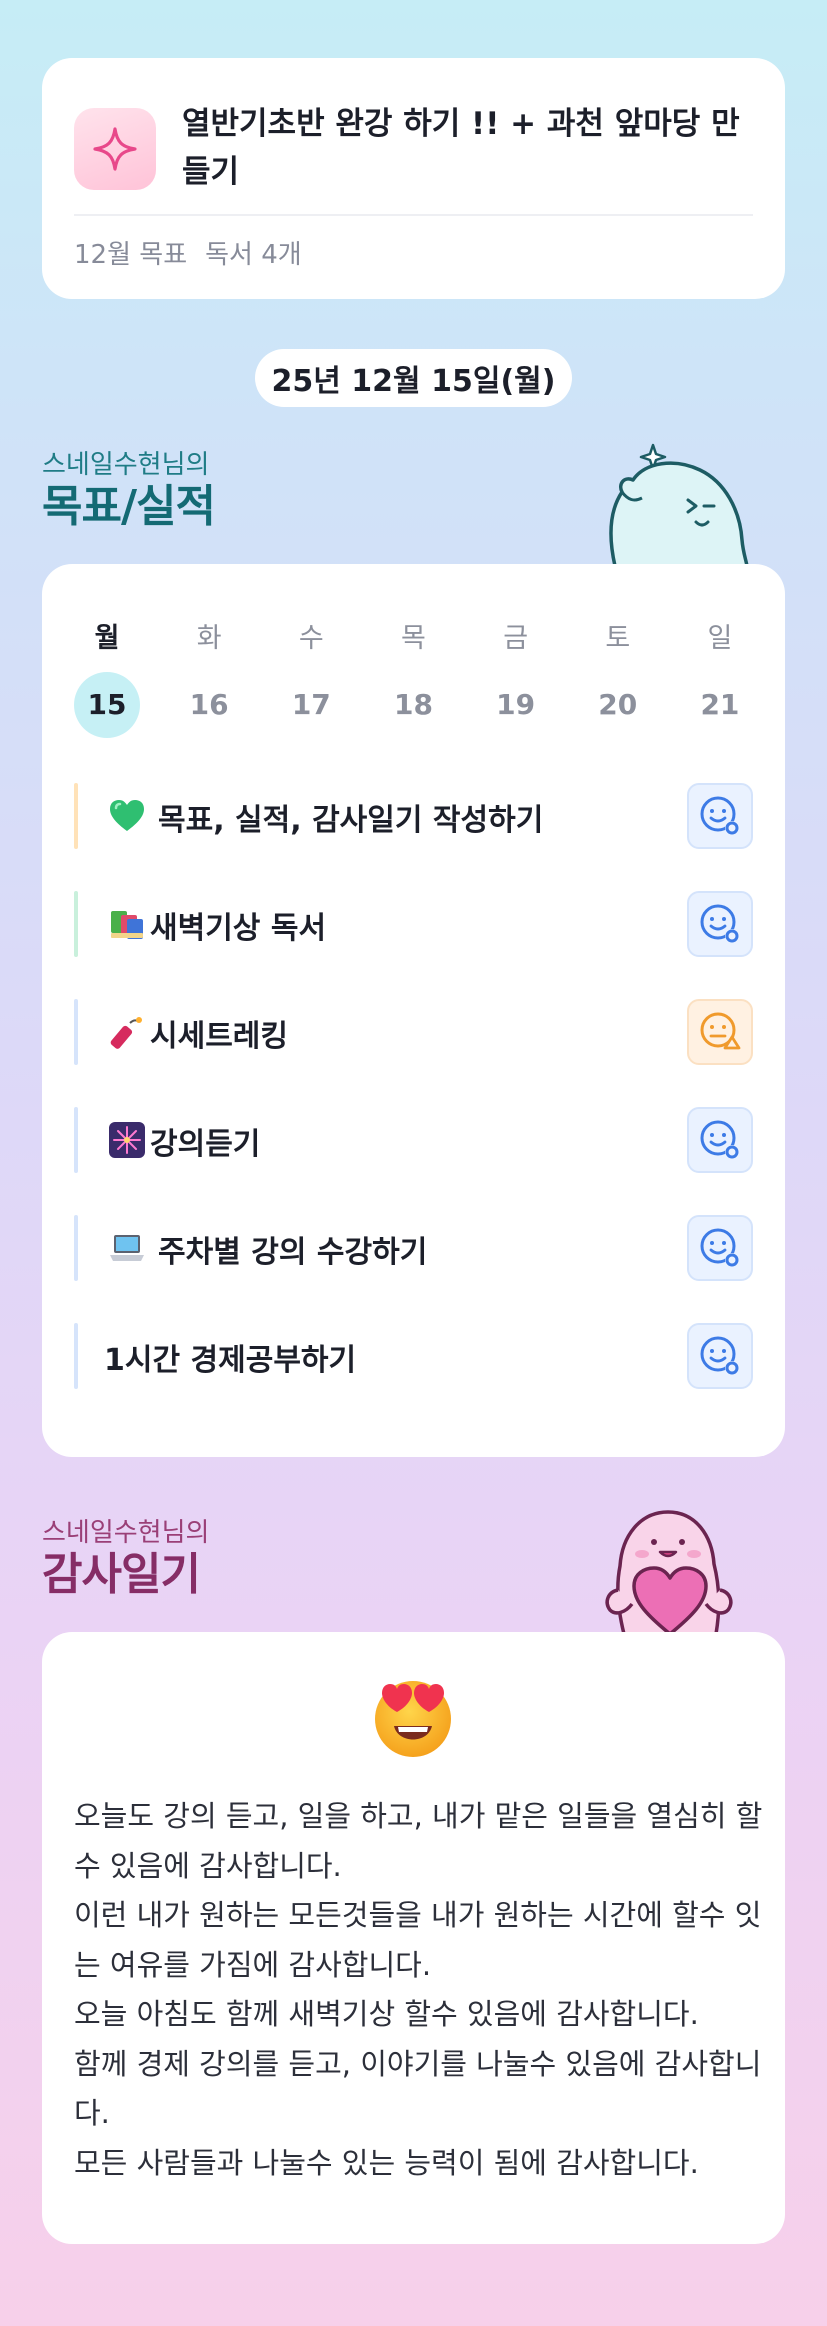 This screenshot has height=2326, width=827. Describe the element at coordinates (127, 1248) in the screenshot. I see `laptop-icon` at that location.